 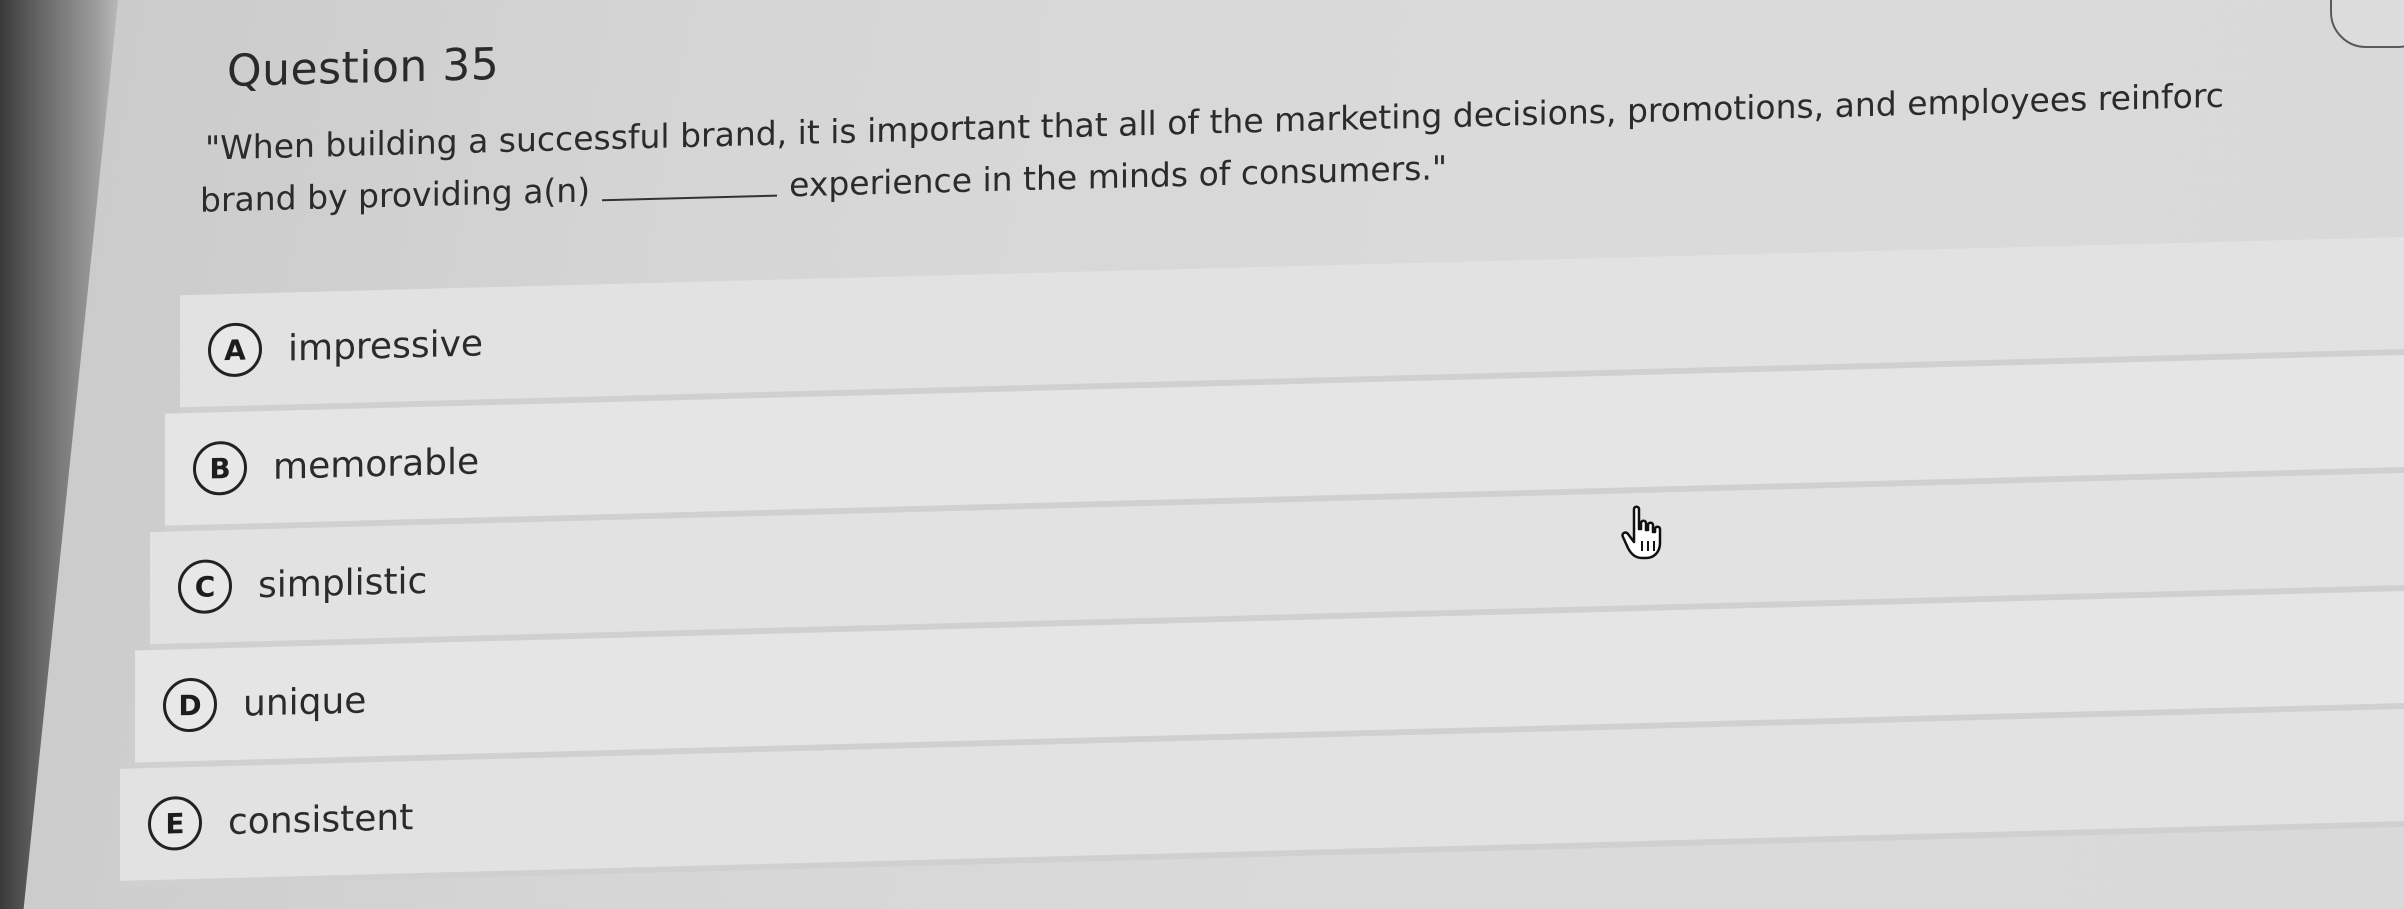 What do you see at coordinates (343, 583) in the screenshot?
I see `option-label-c: simplistic` at bounding box center [343, 583].